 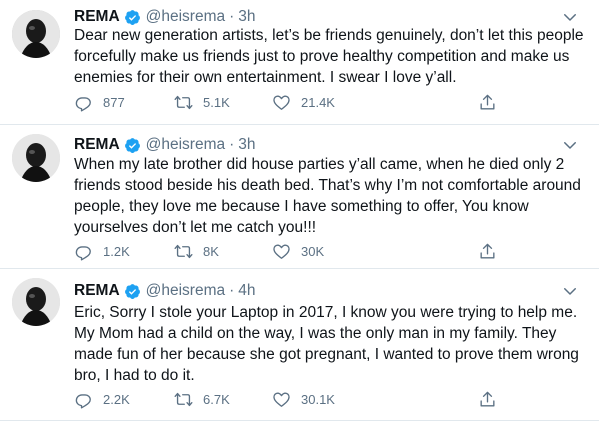 What do you see at coordinates (318, 399) in the screenshot?
I see `like-count: 30.1K` at bounding box center [318, 399].